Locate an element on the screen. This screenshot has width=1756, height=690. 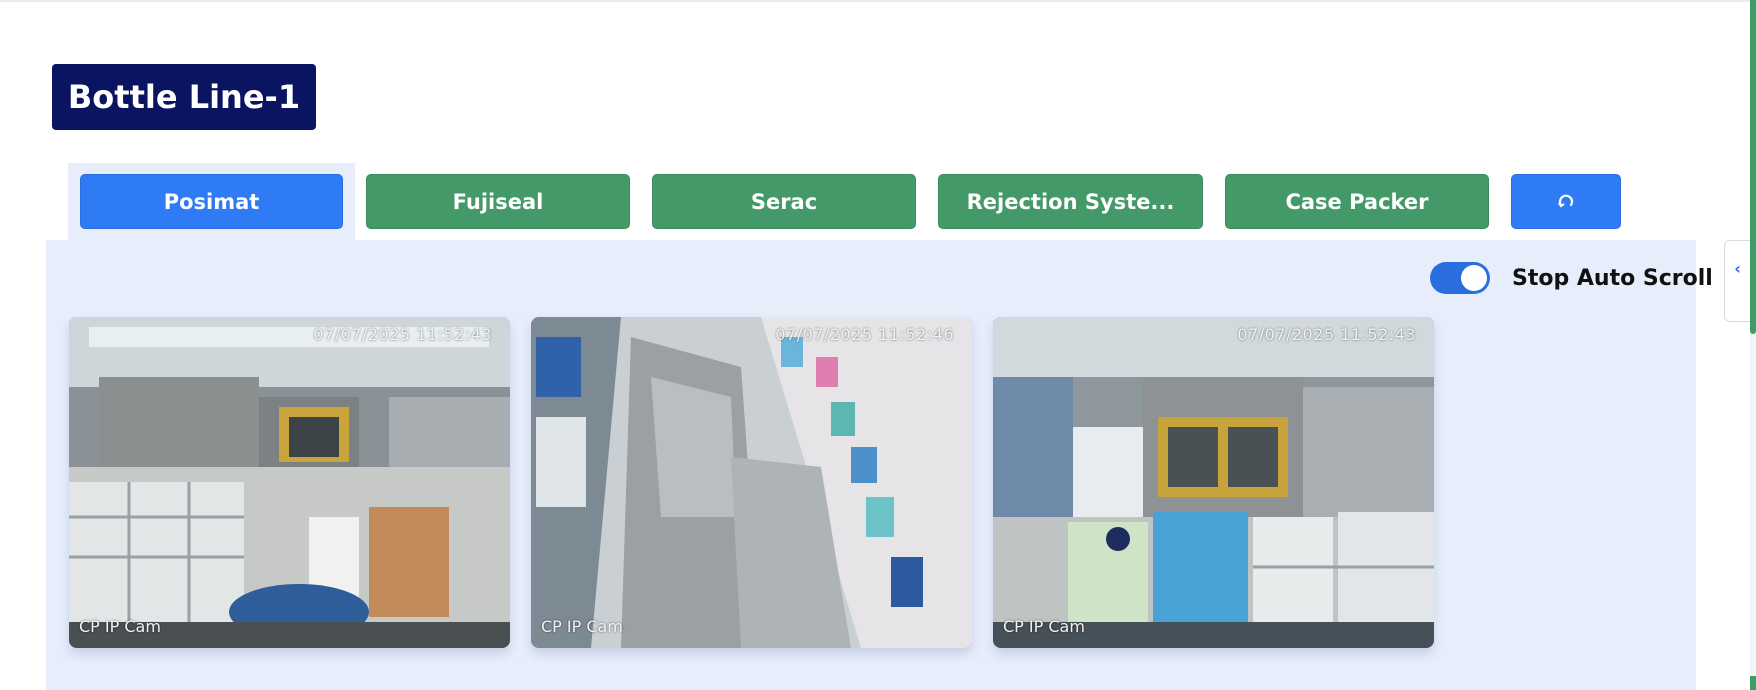
tab-label: Case Packer is located at coordinates (1357, 201).